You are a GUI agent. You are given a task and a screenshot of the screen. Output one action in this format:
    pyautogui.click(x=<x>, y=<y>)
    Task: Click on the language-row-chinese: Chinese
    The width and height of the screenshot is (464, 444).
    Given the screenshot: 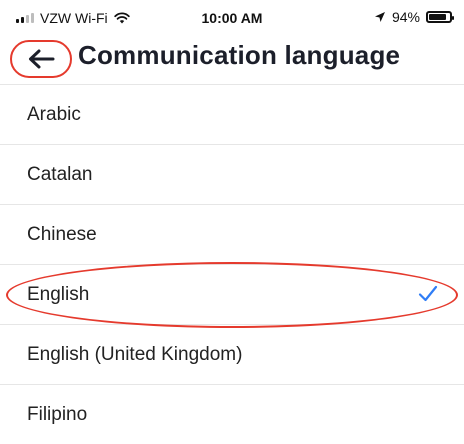 What is the action you would take?
    pyautogui.click(x=232, y=234)
    